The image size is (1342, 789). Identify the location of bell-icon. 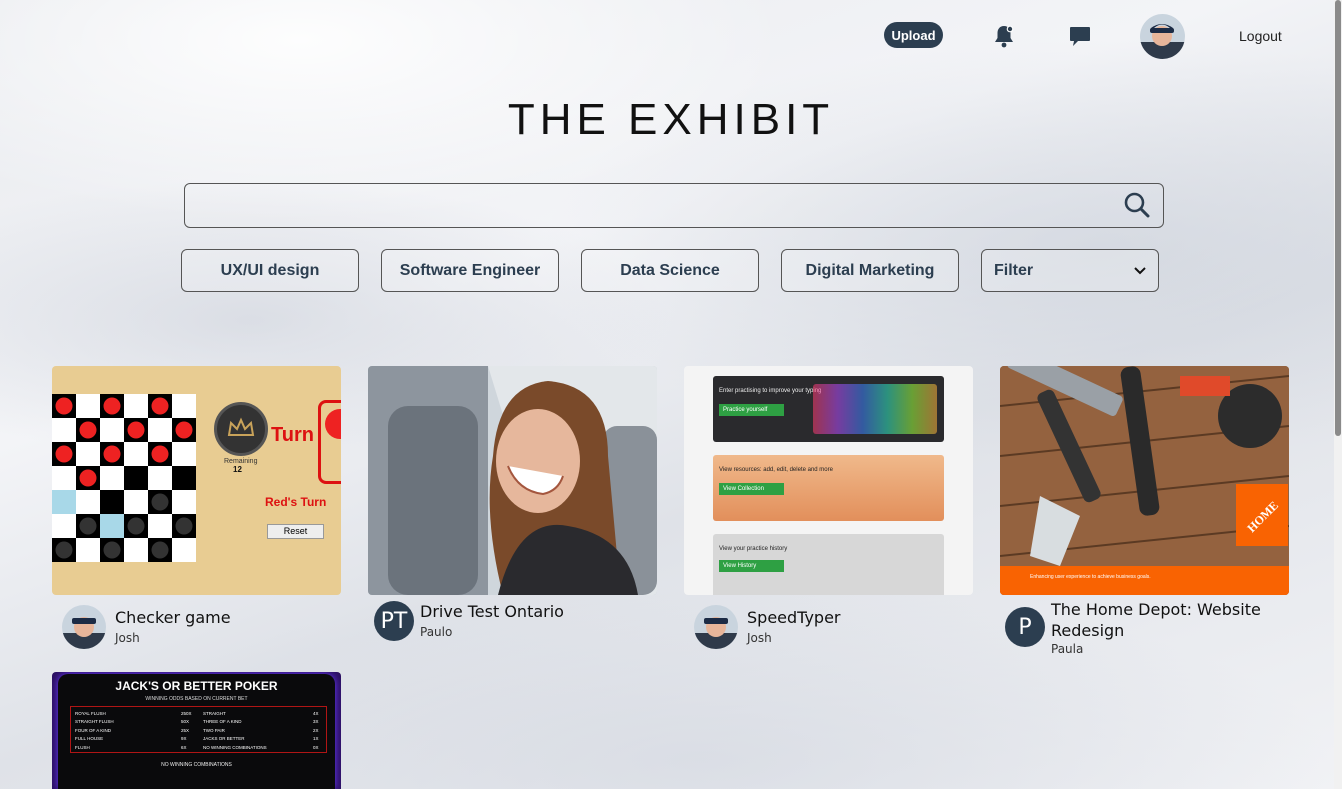
(1004, 36).